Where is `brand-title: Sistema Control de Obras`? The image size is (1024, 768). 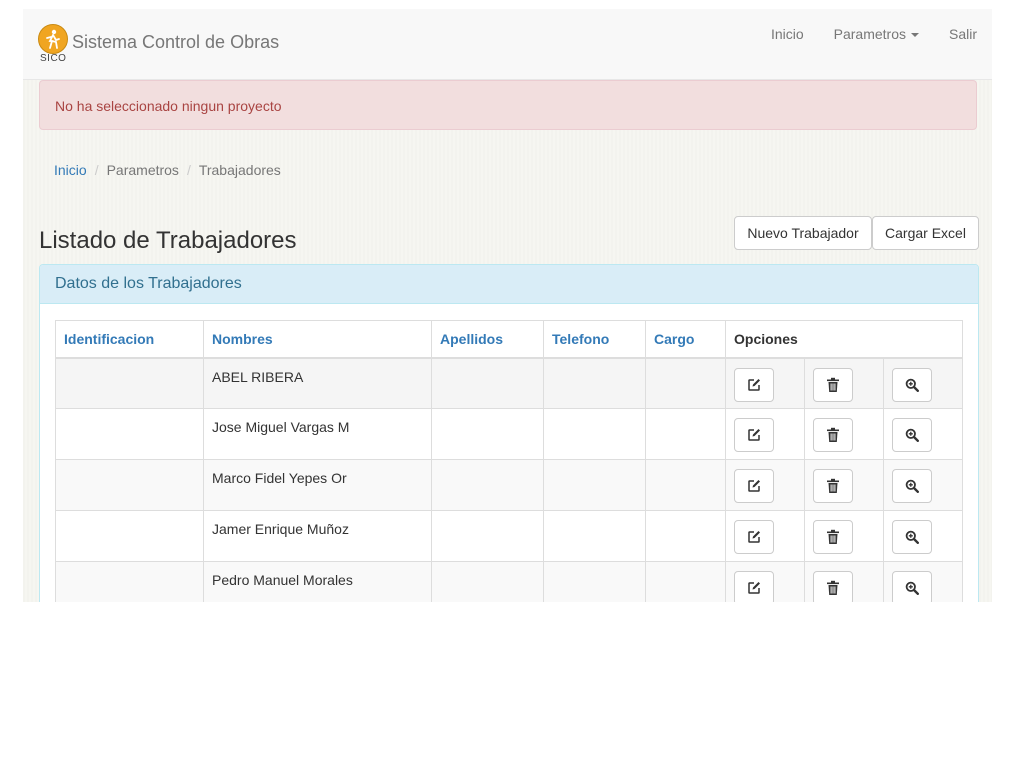 brand-title: Sistema Control de Obras is located at coordinates (175, 42).